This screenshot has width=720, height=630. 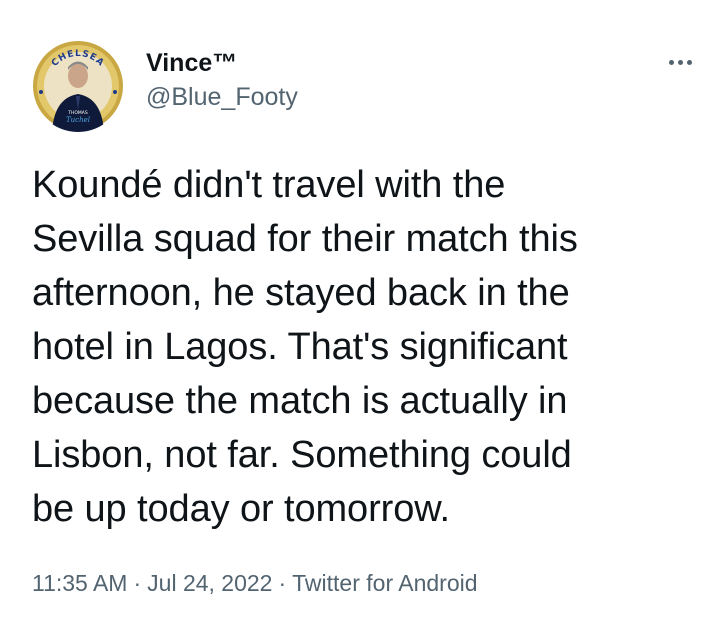 What do you see at coordinates (209, 583) in the screenshot?
I see `tweet-date: Jul 24, 2022` at bounding box center [209, 583].